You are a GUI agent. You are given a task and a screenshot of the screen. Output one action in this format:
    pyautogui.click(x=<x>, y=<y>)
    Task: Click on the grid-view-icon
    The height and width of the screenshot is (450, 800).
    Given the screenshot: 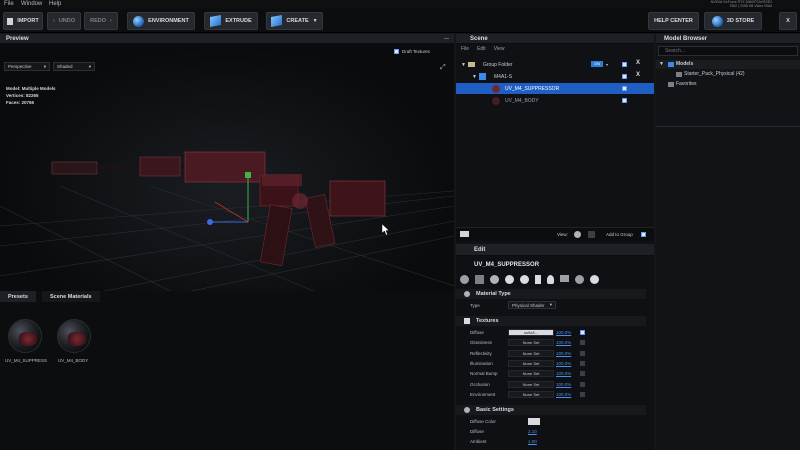 What is the action you would take?
    pyautogui.click(x=591, y=234)
    